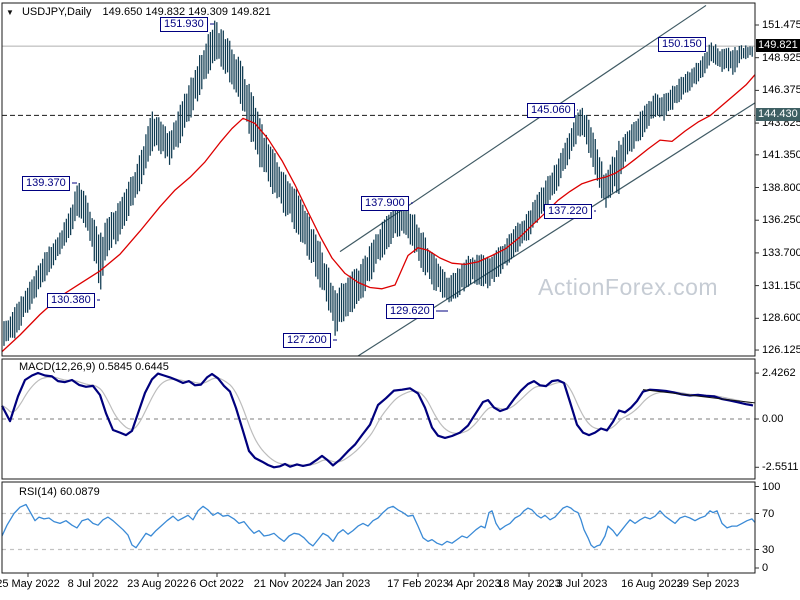  What do you see at coordinates (781, 24) in the screenshot?
I see `price-tick-label: 151.475` at bounding box center [781, 24].